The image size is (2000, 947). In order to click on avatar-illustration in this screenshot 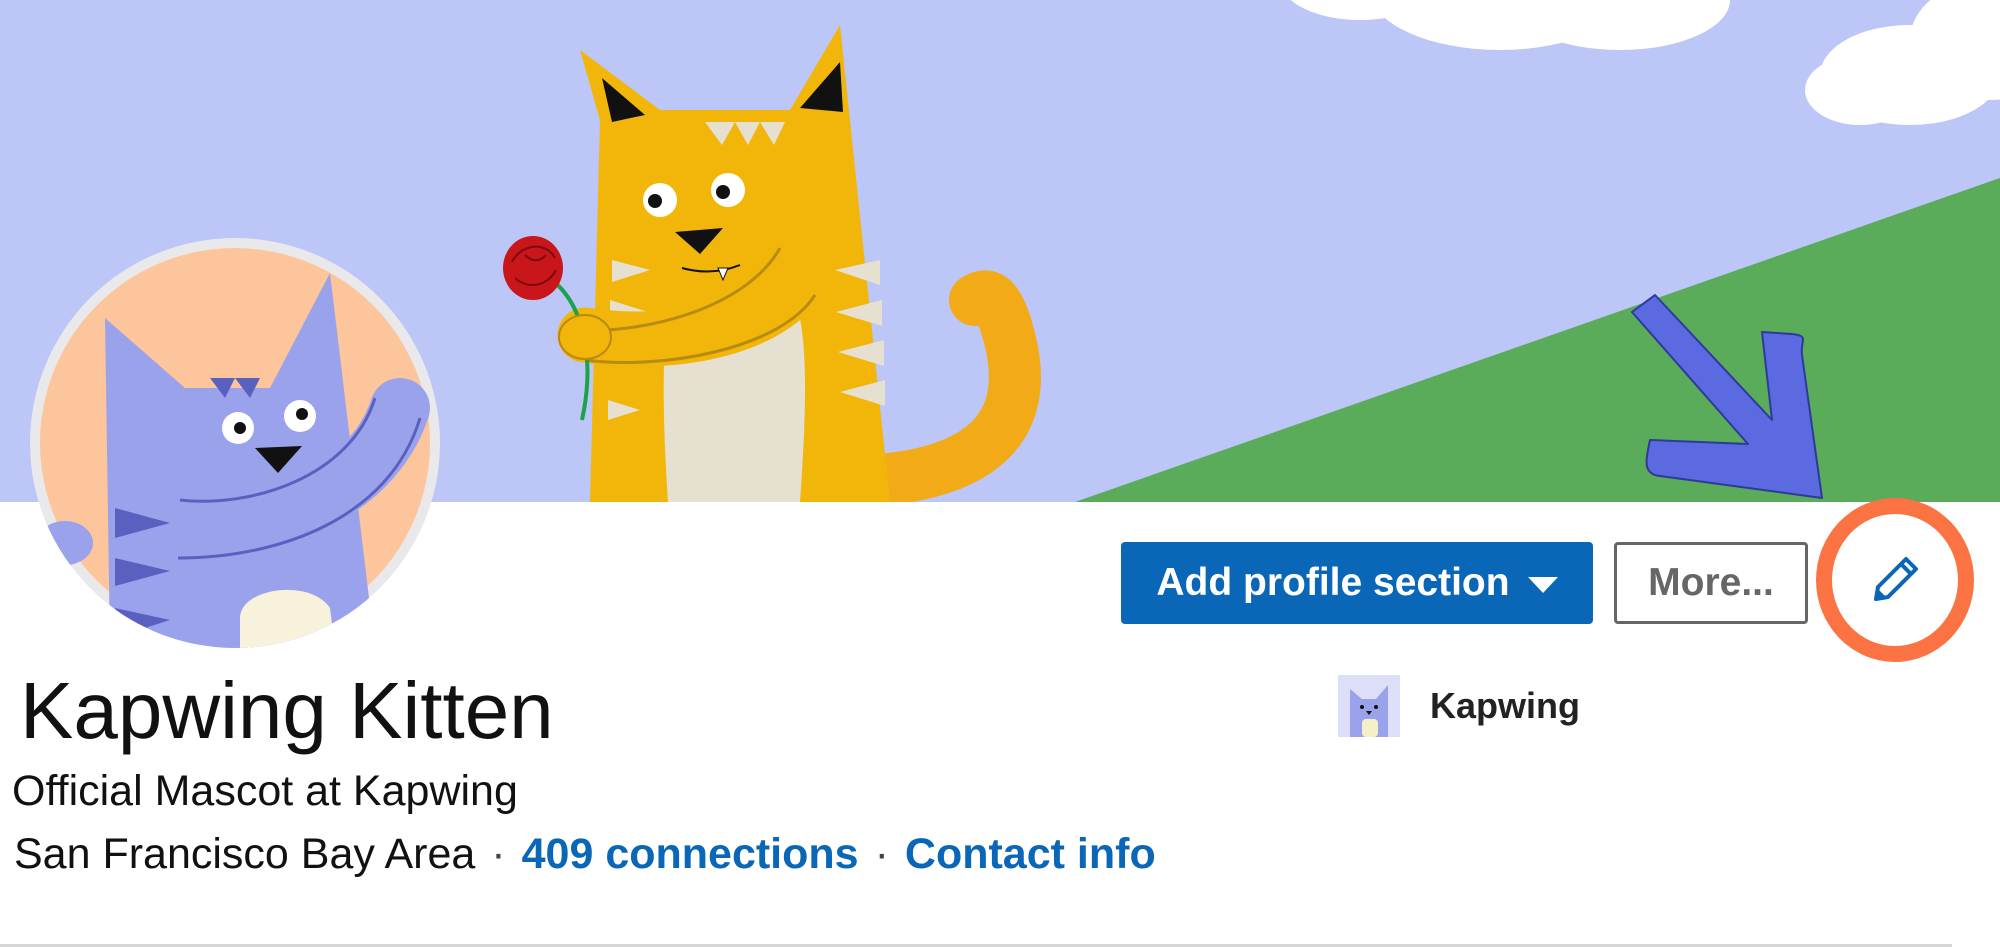, I will do `click(233, 448)`.